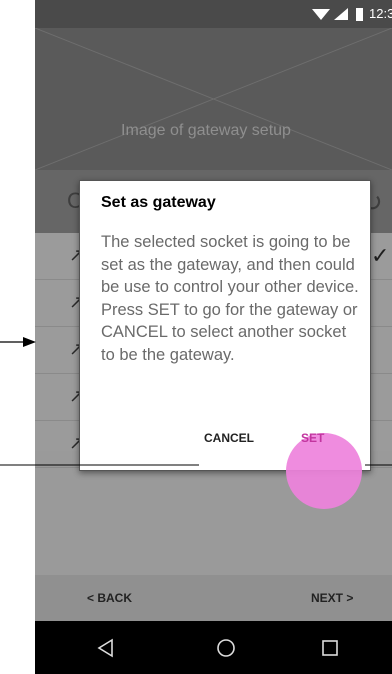  What do you see at coordinates (332, 598) in the screenshot?
I see `next-button: NEXT >` at bounding box center [332, 598].